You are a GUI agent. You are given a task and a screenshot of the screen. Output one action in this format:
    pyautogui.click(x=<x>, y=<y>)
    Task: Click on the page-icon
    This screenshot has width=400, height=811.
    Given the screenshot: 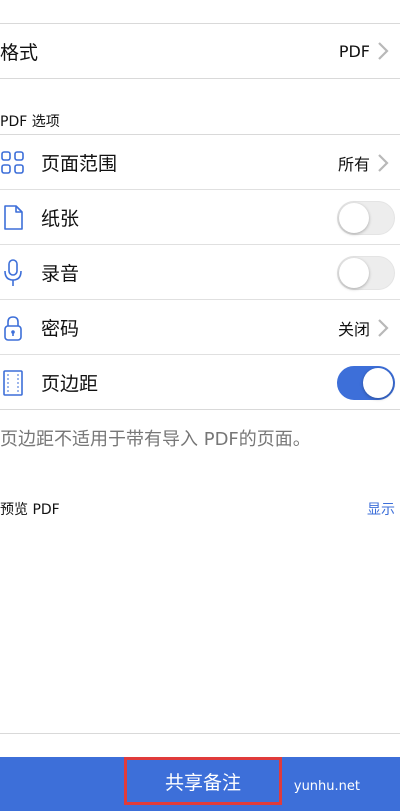 What is the action you would take?
    pyautogui.click(x=13, y=217)
    